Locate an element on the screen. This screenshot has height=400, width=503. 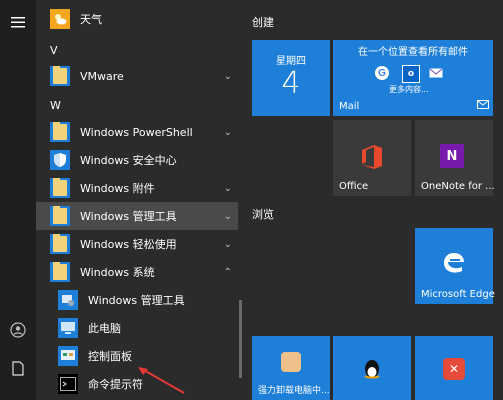
list-item-accessories: Windows 附件 ⌄ is located at coordinates (137, 188).